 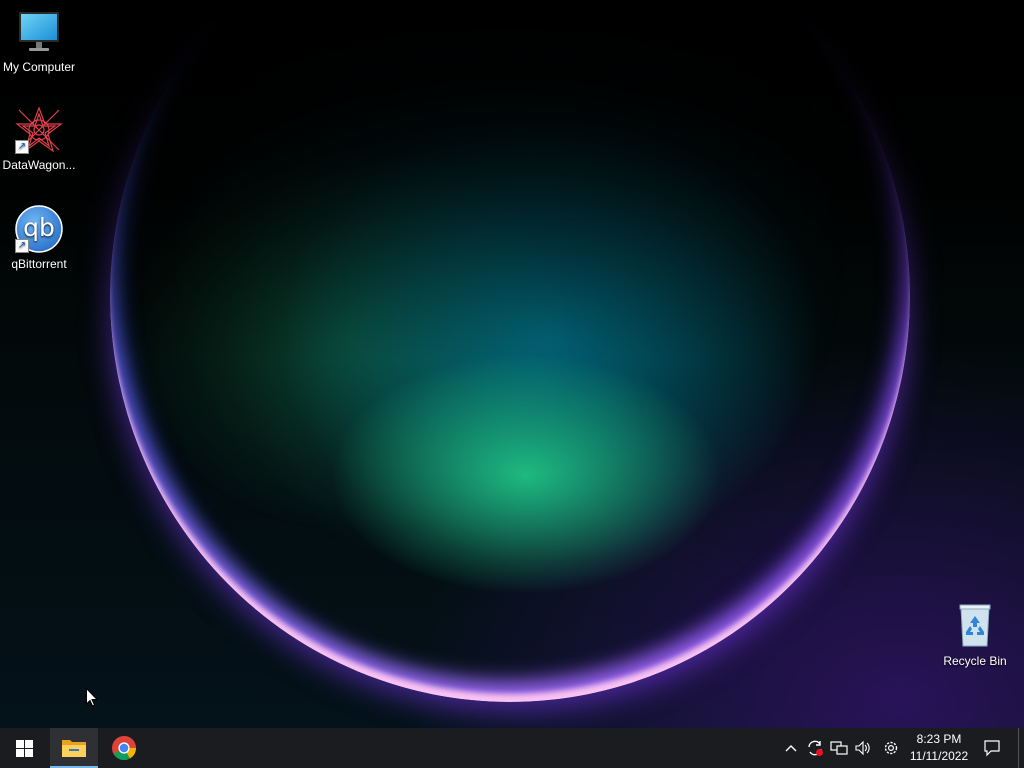 I want to click on monitor-icon, so click(x=39, y=32).